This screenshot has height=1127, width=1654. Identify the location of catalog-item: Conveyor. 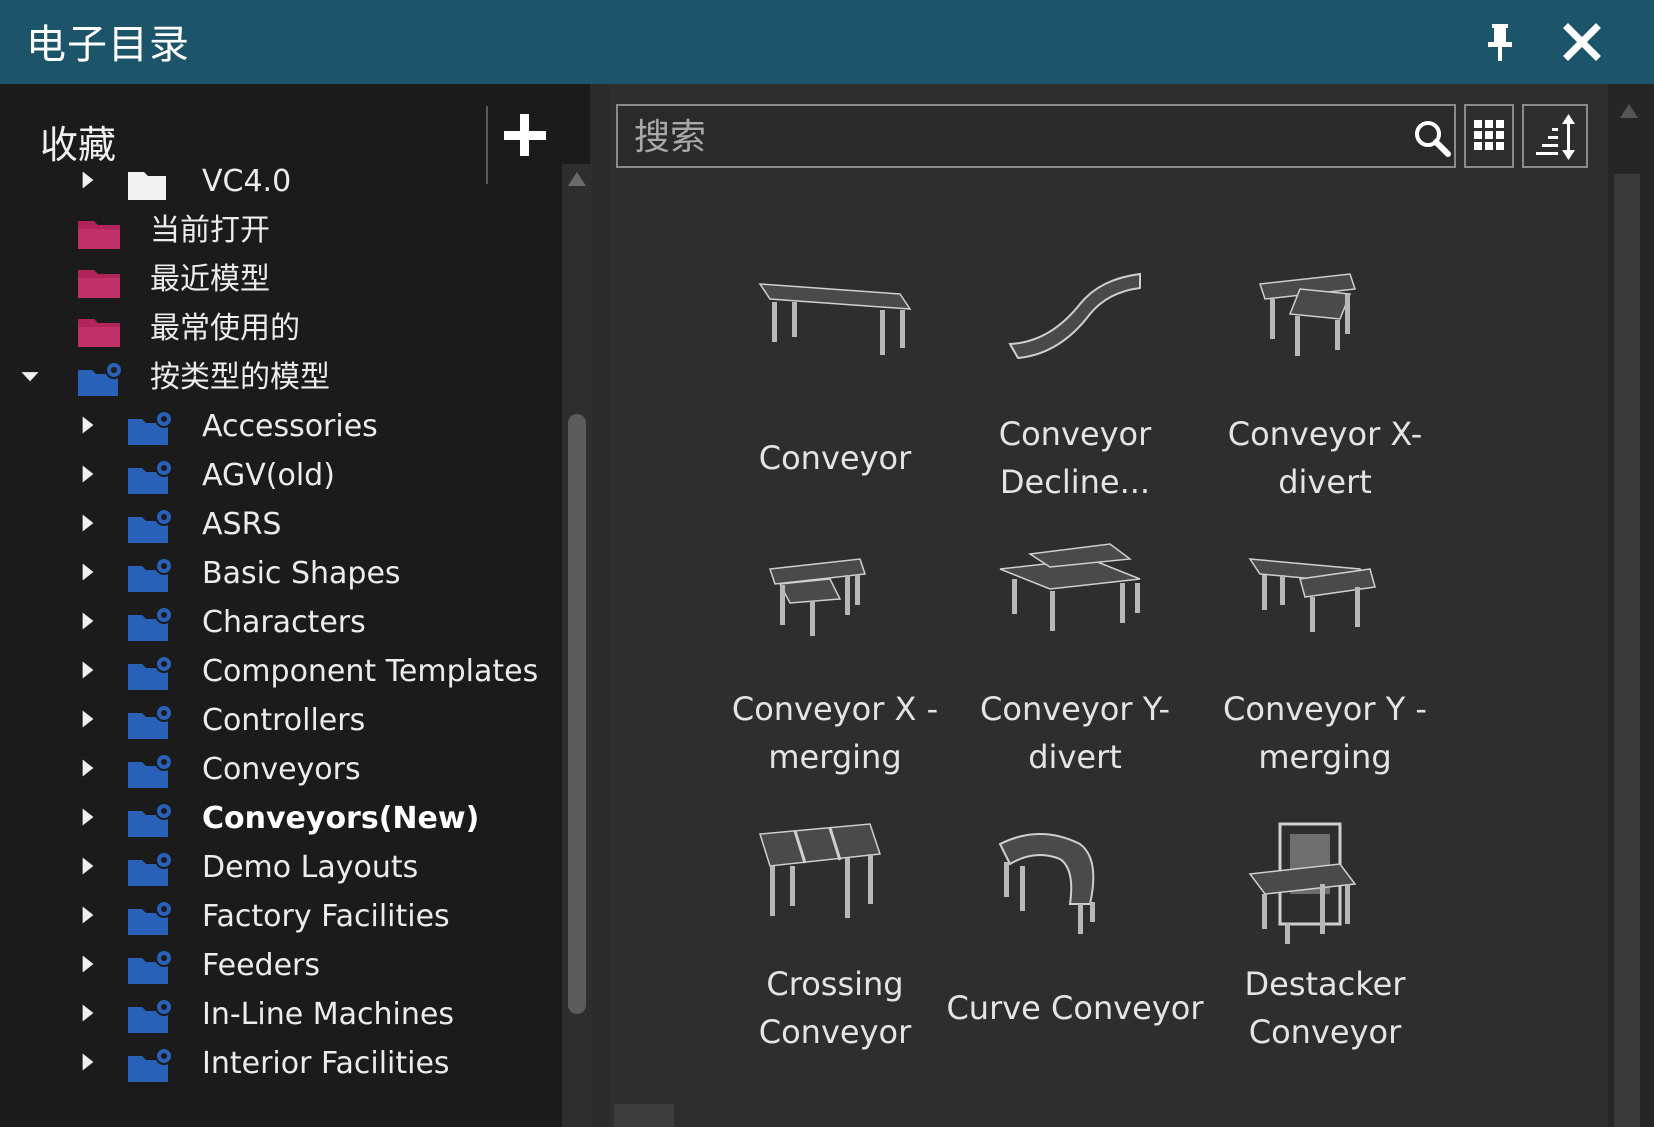
(835, 394).